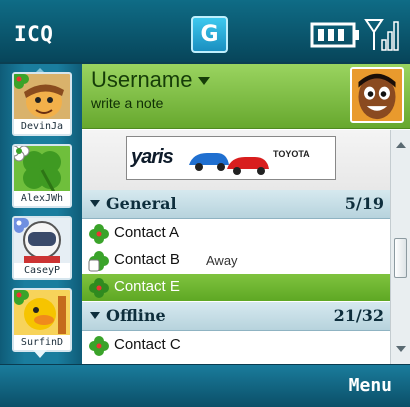 This screenshot has height=407, width=410. I want to click on contact-name: Contact C, so click(147, 344).